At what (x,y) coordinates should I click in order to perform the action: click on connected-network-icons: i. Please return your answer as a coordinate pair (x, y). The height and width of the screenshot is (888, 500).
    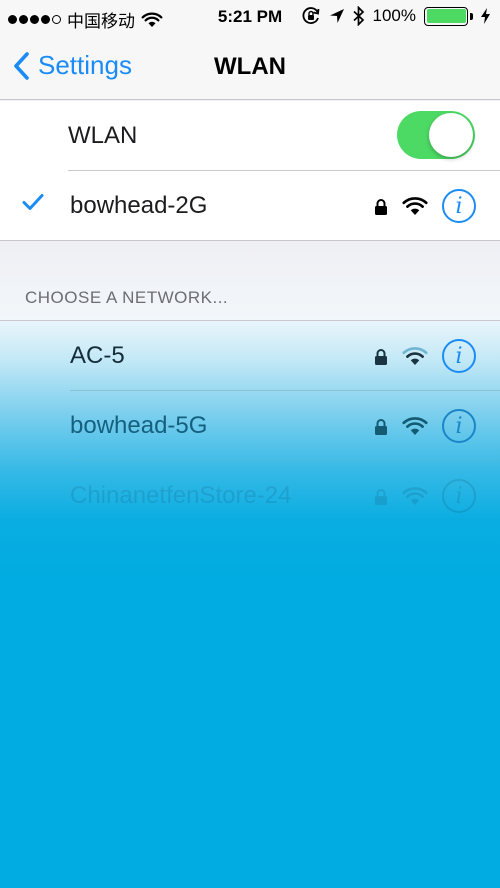
    Looking at the image, I should click on (425, 206).